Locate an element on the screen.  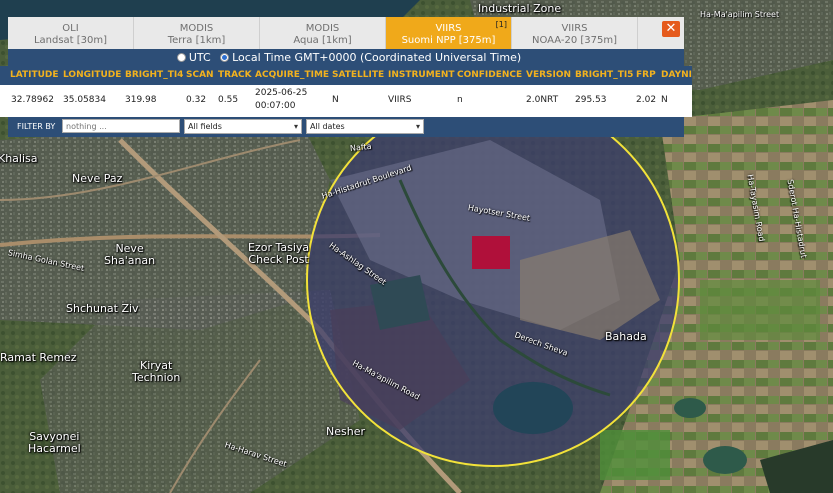
tab-viirs-suomi-npp: [1] VIIRS Suomi NPP [375m] is located at coordinates (449, 33).